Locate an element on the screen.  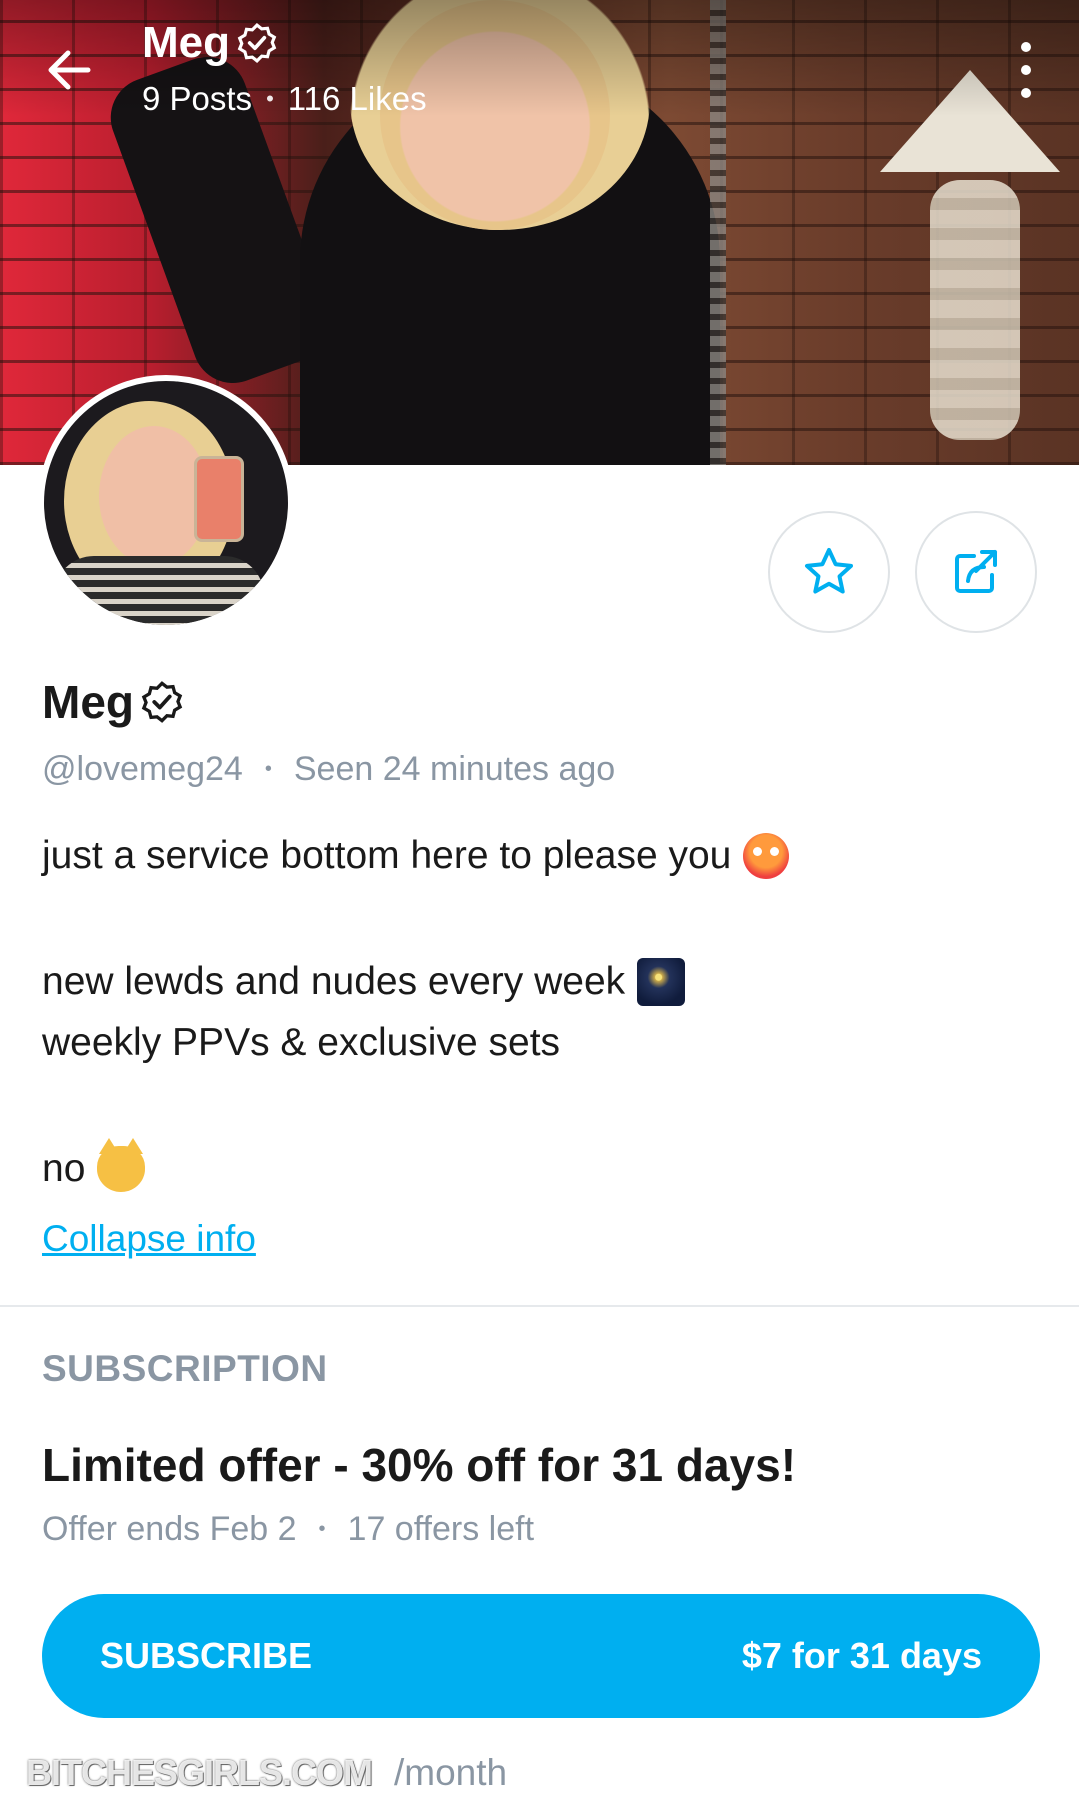
cat-face-emoji-icon is located at coordinates (121, 1165).